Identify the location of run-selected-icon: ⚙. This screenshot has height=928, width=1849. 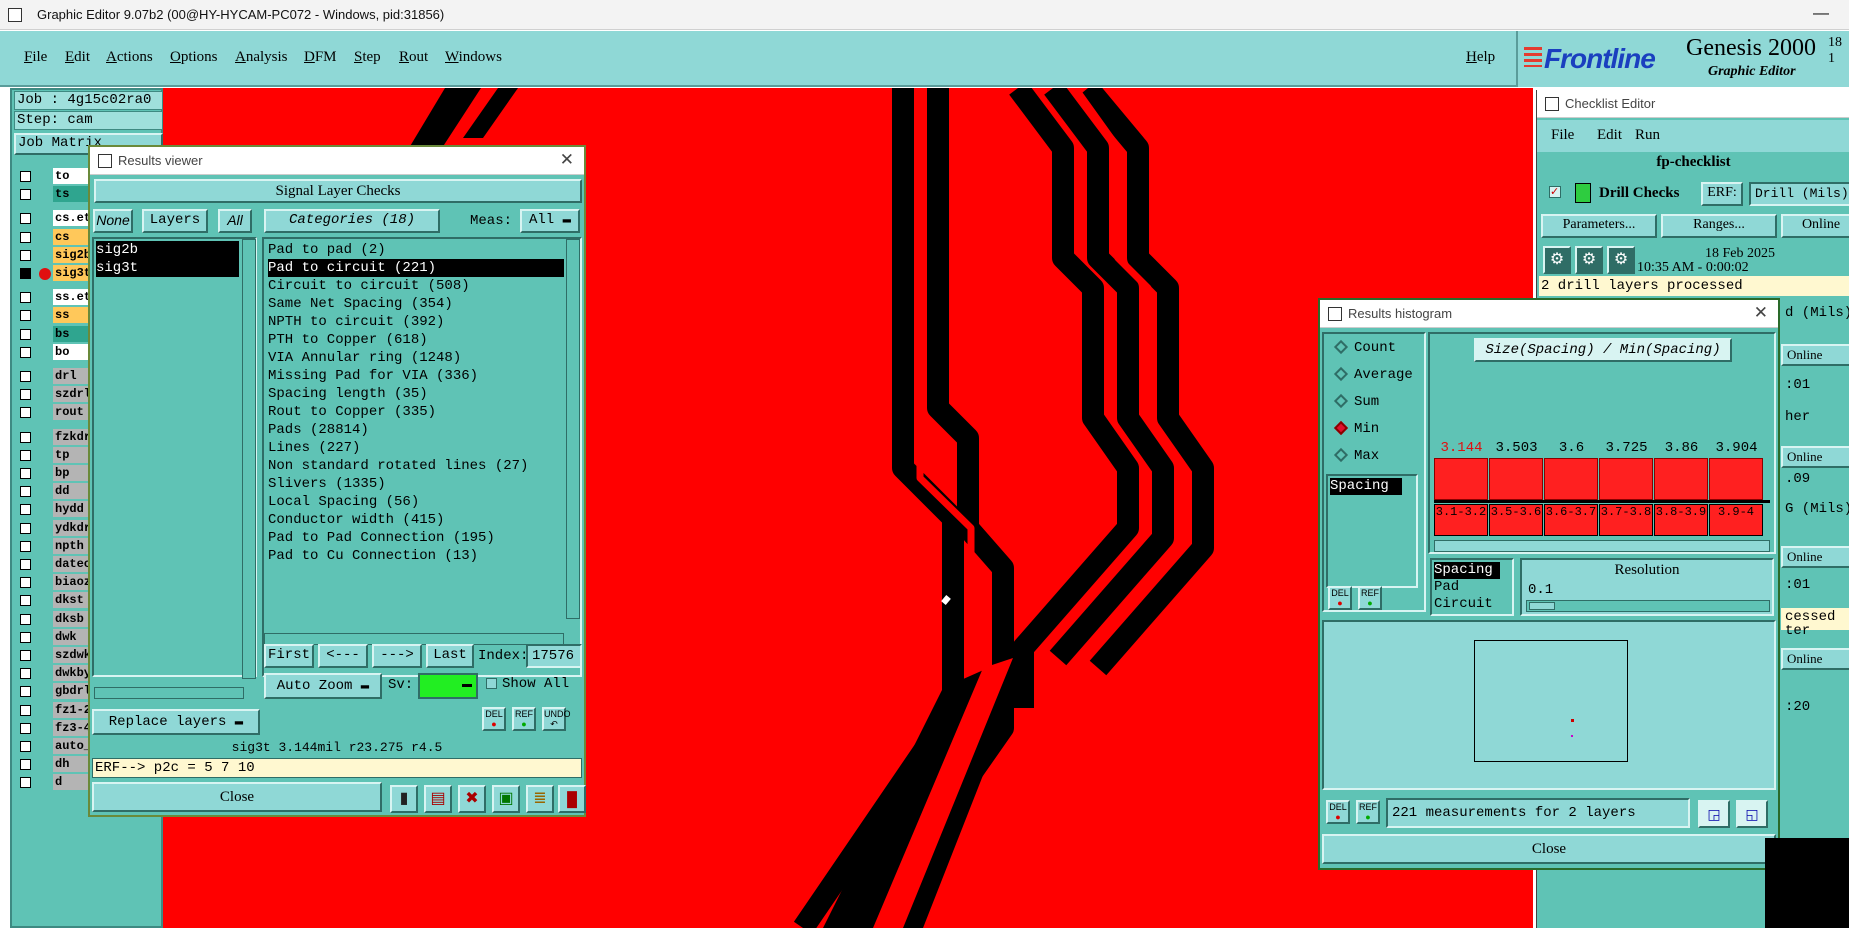
(1621, 260).